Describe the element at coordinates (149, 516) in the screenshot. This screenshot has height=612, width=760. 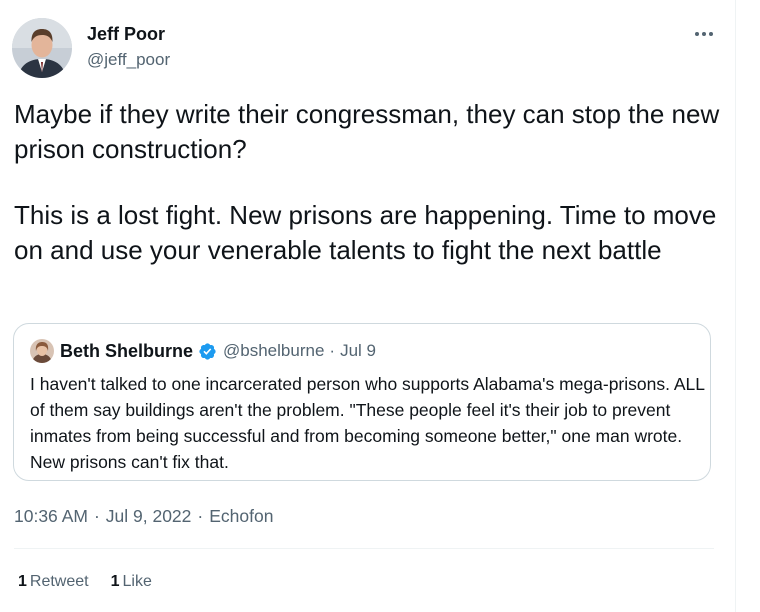
I see `tweet-date: Jul 9, 2022` at that location.